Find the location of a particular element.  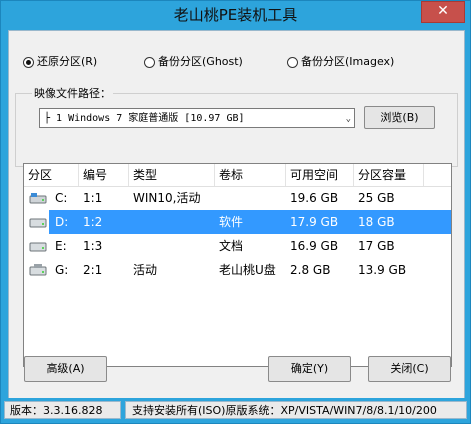

cell-size: 17 GB is located at coordinates (376, 246).